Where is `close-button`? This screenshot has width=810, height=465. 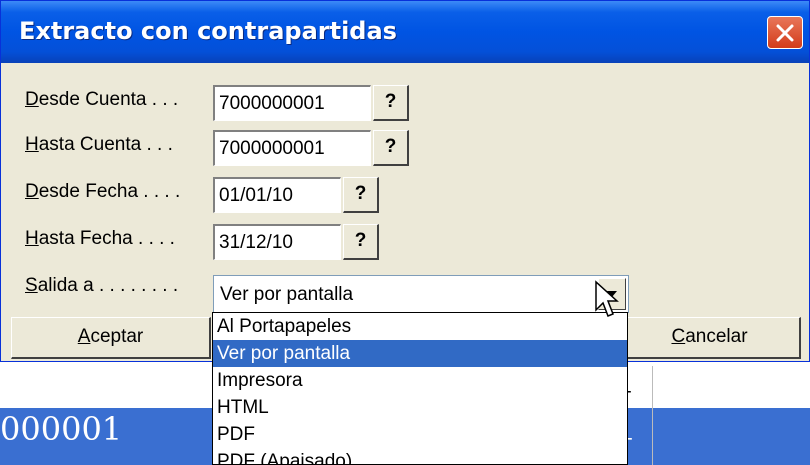 close-button is located at coordinates (785, 32).